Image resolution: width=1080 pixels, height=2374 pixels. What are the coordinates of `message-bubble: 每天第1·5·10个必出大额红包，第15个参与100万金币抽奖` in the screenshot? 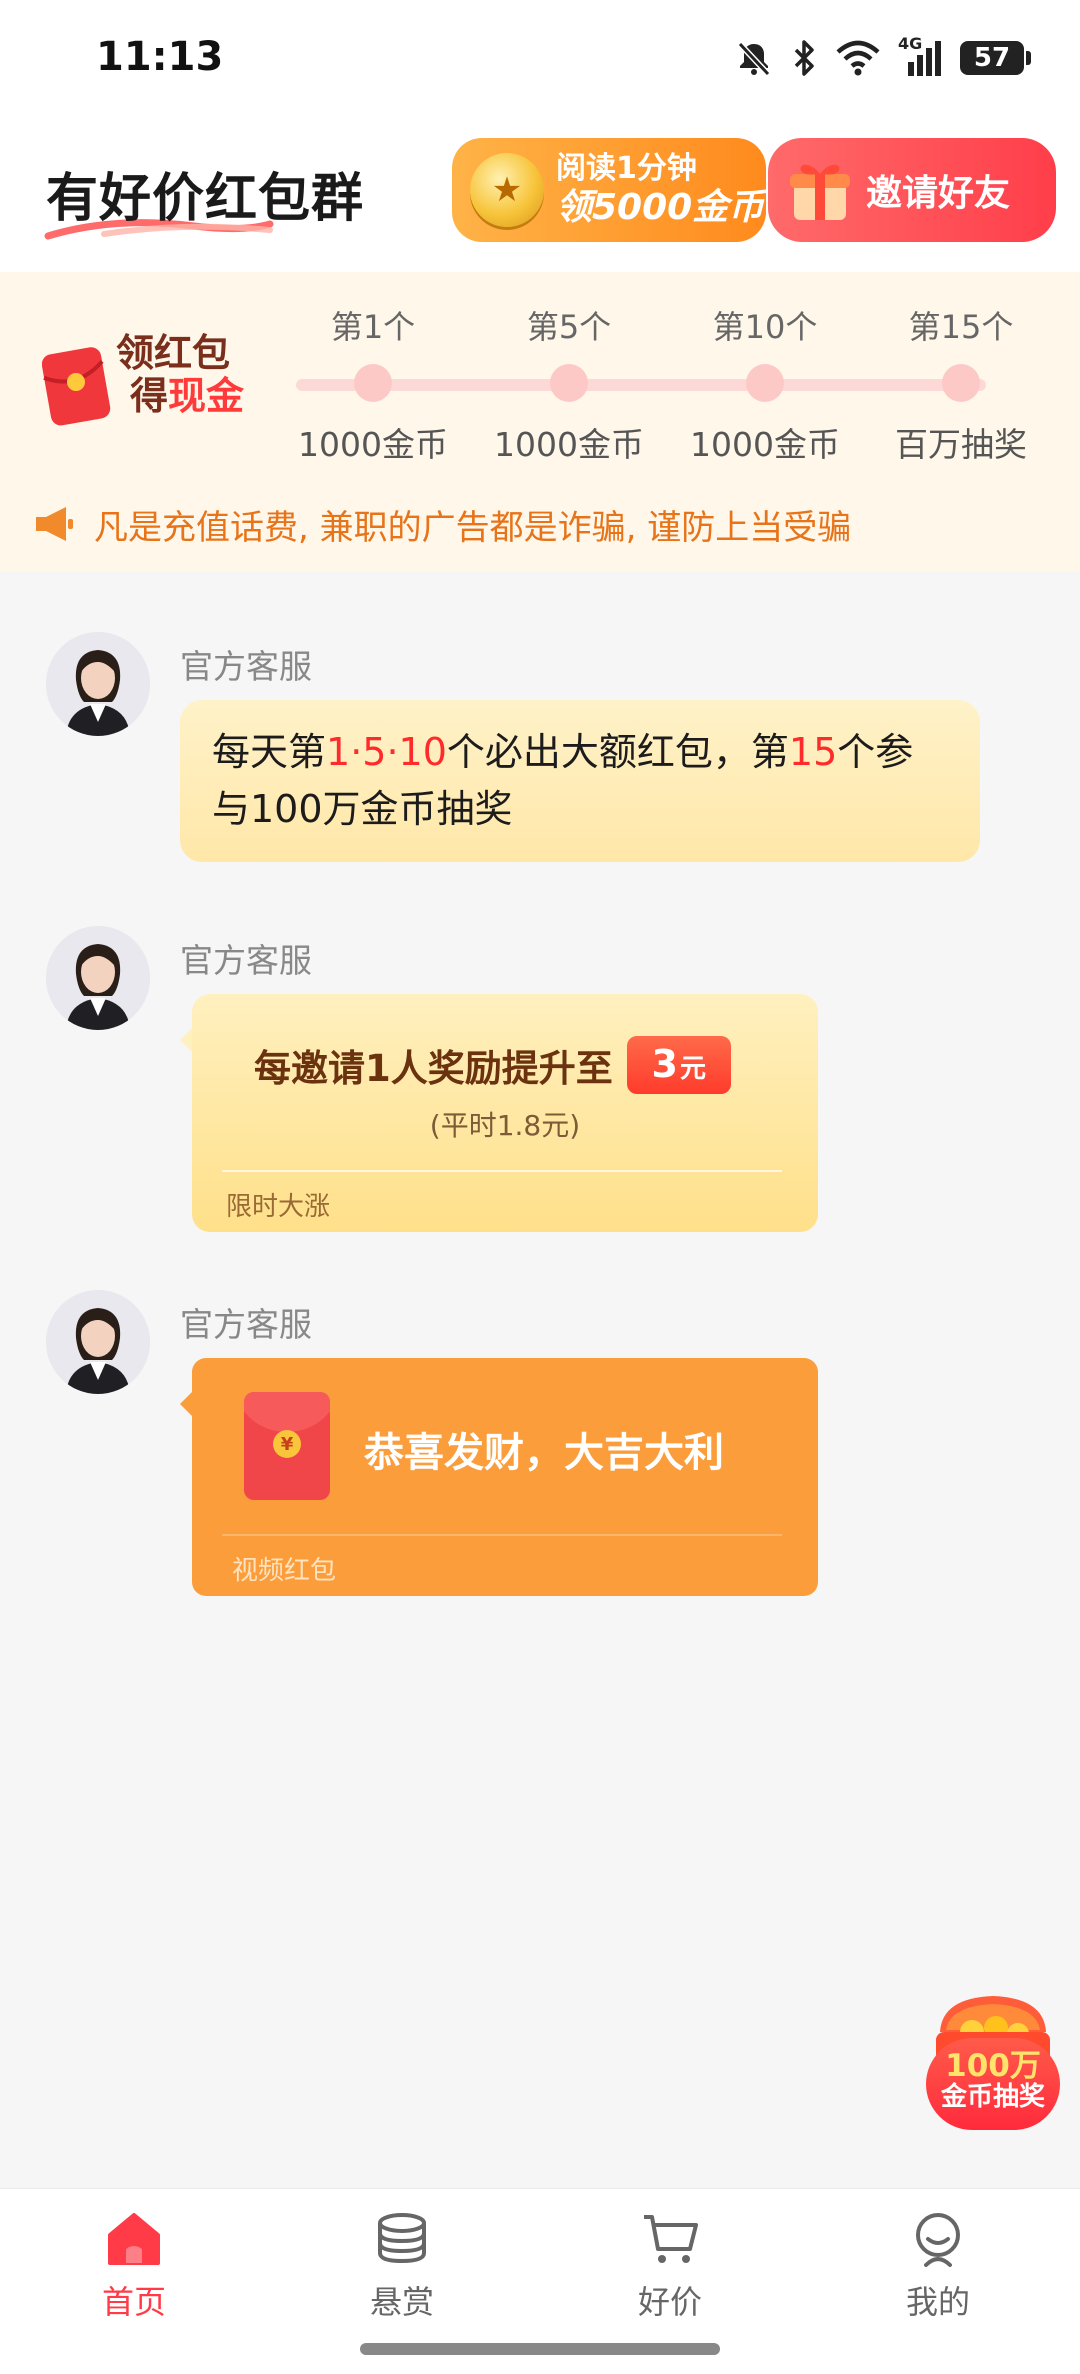 It's located at (580, 781).